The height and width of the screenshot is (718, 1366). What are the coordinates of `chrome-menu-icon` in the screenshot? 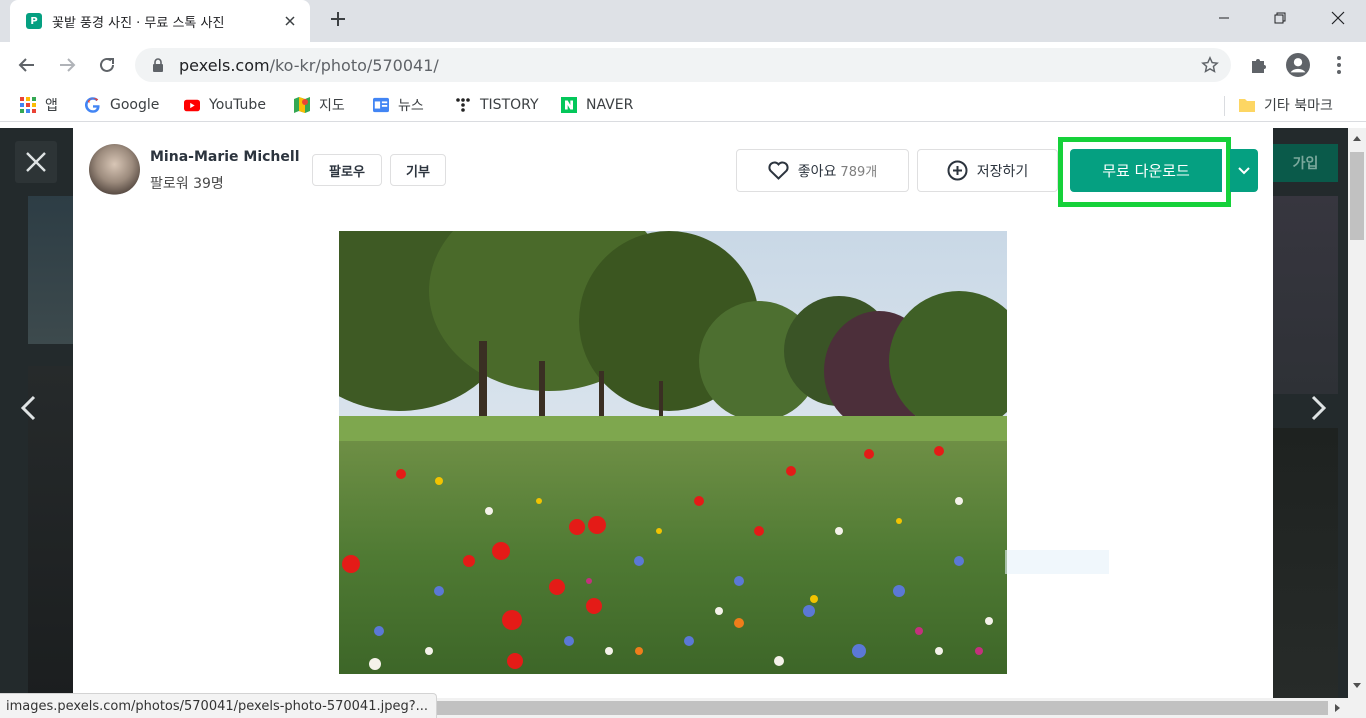 It's located at (1339, 65).